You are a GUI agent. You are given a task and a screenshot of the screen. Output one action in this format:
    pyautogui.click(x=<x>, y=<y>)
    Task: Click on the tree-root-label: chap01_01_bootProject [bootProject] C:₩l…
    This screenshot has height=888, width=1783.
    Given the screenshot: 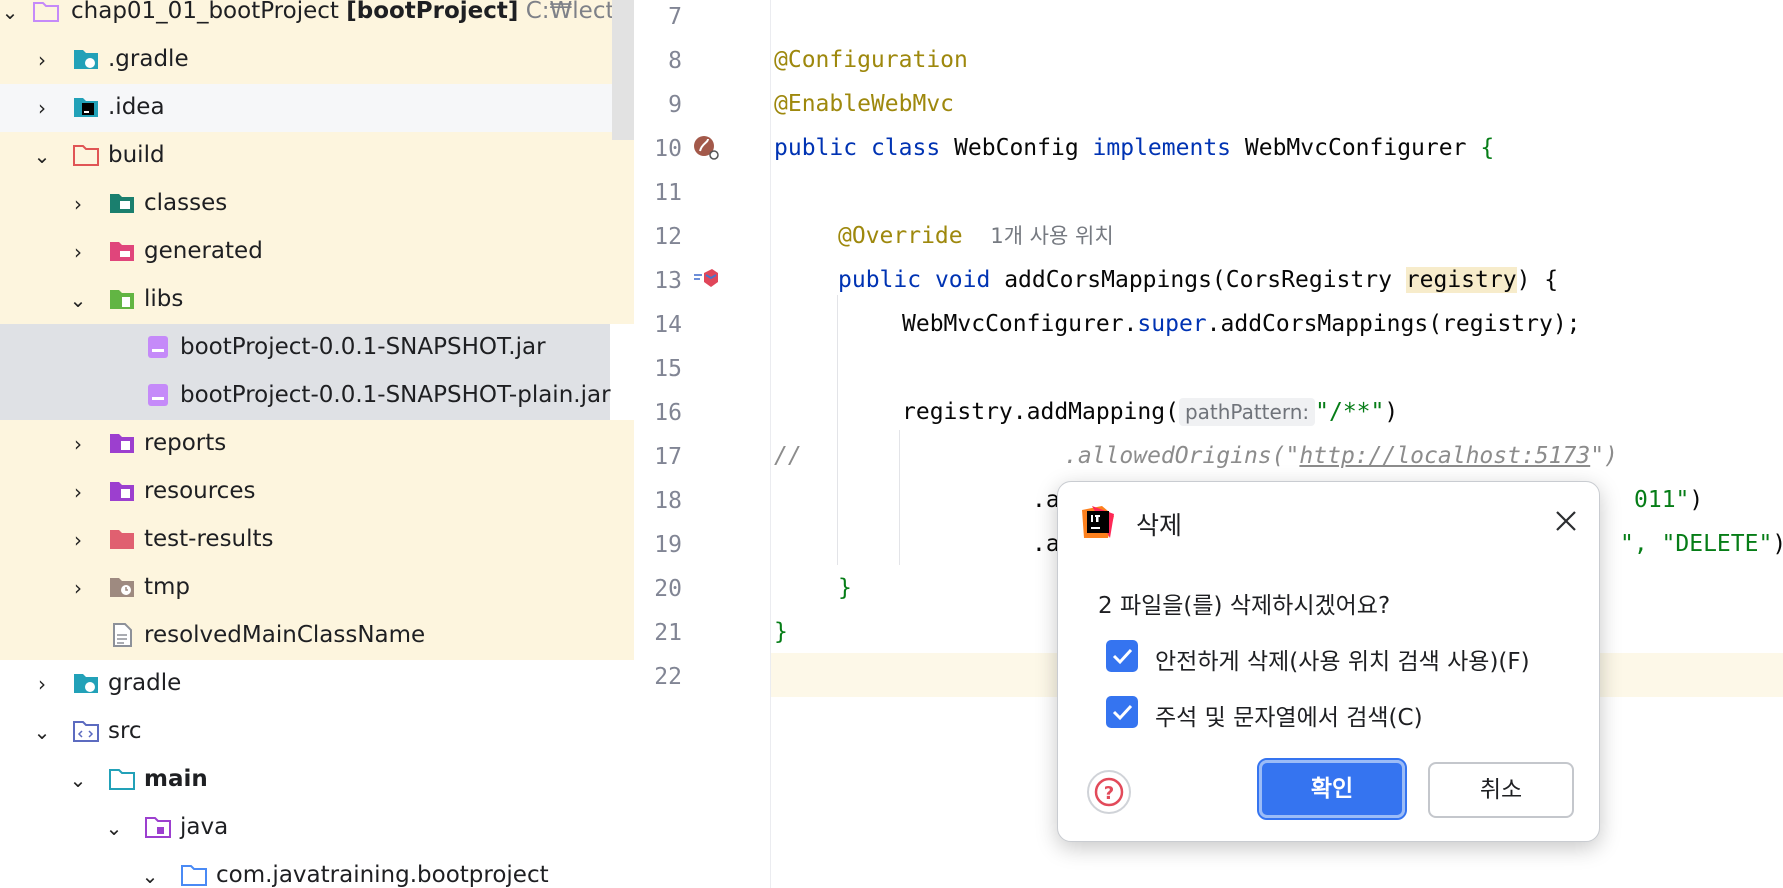 What is the action you would take?
    pyautogui.click(x=352, y=12)
    